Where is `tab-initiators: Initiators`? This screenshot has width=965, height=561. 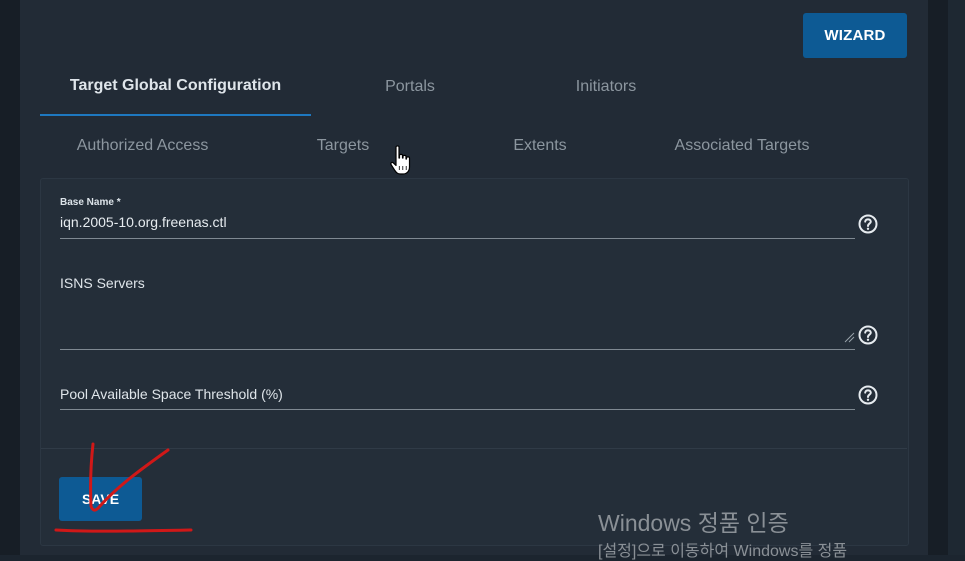 tab-initiators: Initiators is located at coordinates (606, 87).